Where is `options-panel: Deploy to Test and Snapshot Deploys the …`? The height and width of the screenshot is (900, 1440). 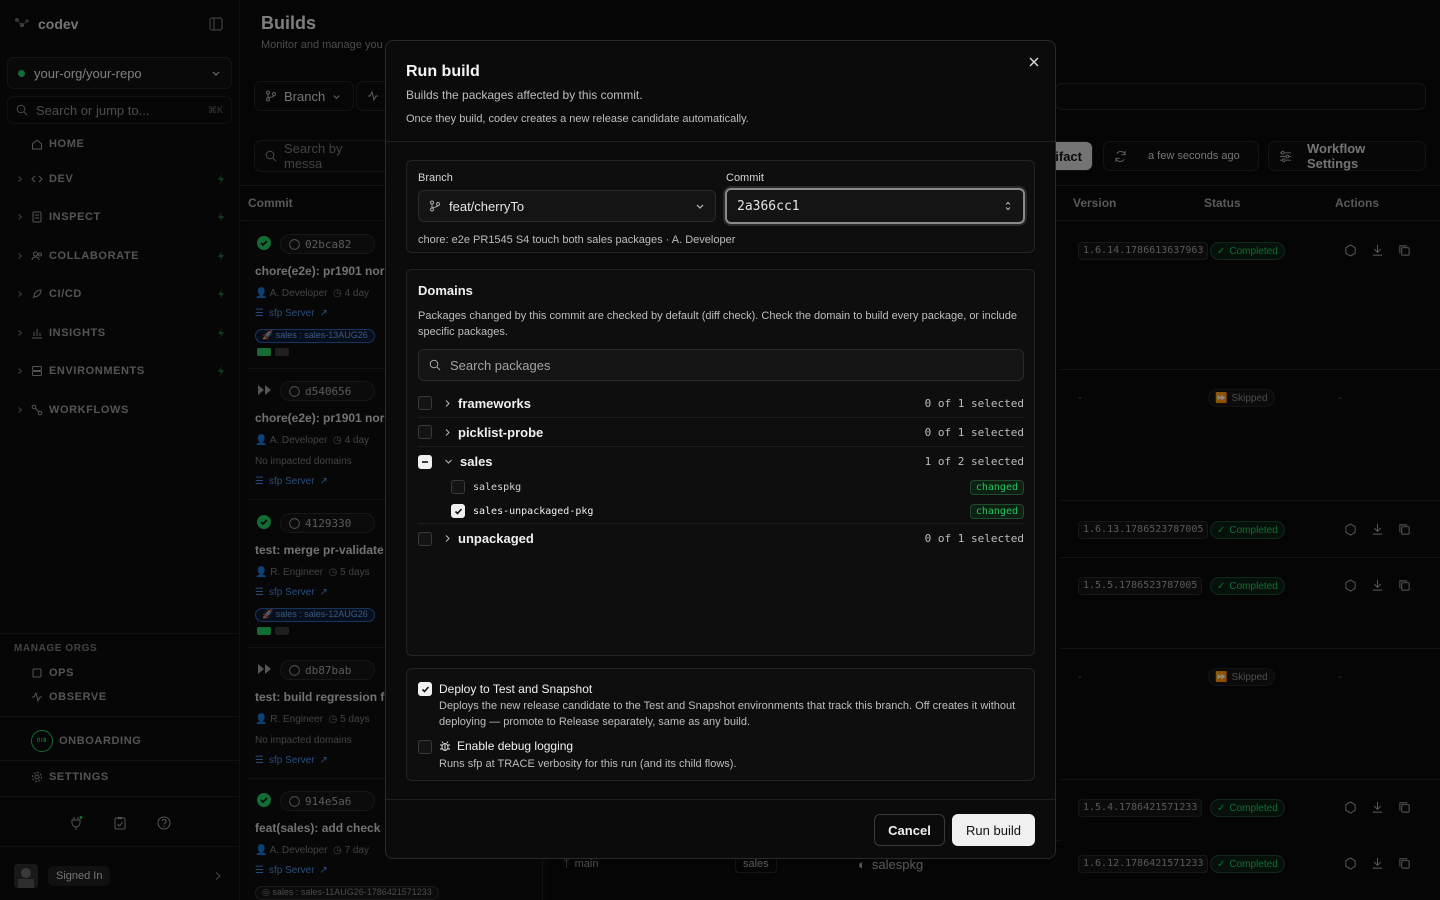 options-panel: Deploy to Test and Snapshot Deploys the … is located at coordinates (720, 724).